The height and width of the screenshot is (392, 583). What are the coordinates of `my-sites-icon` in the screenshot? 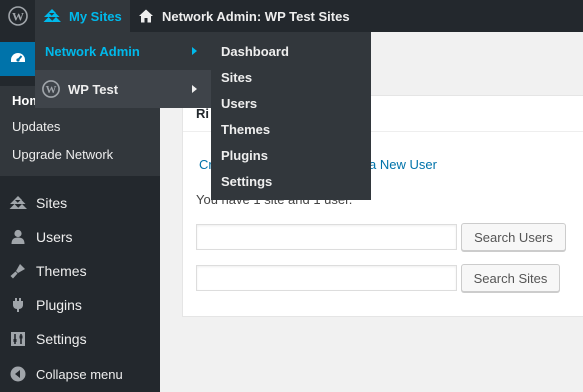 It's located at (52, 15).